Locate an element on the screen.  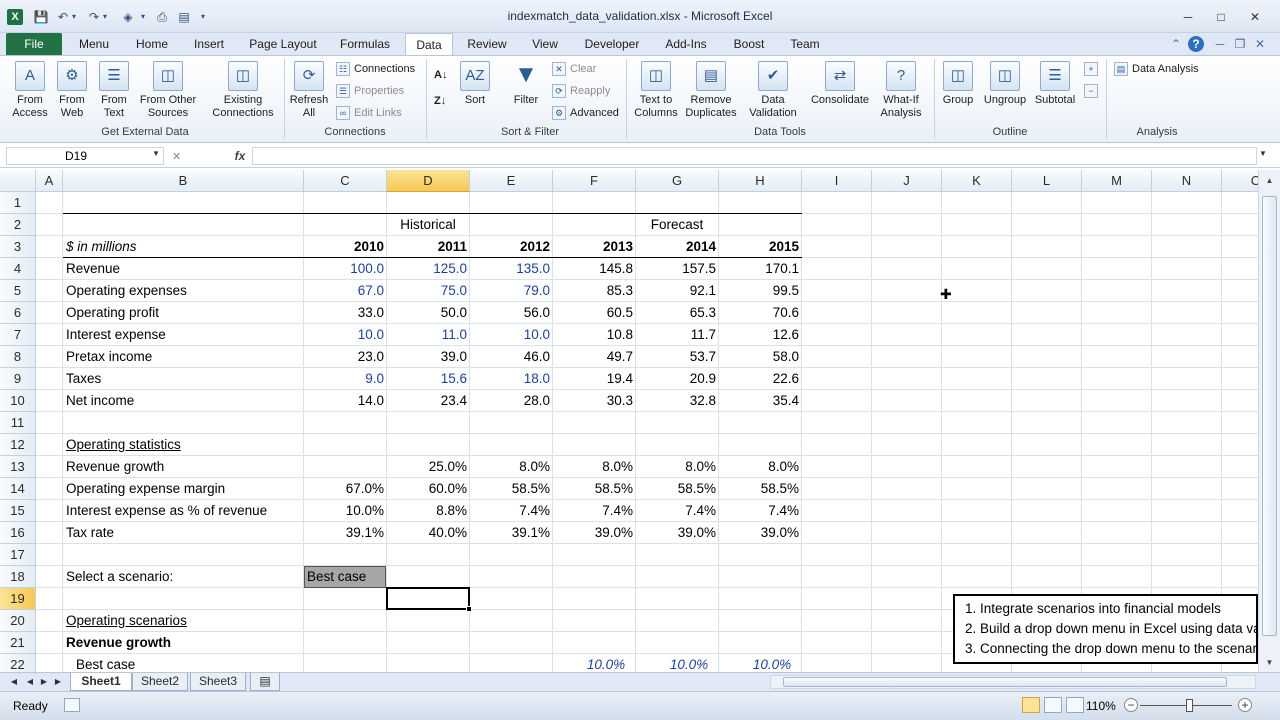
income-value-cell: 30.3 is located at coordinates (594, 401).